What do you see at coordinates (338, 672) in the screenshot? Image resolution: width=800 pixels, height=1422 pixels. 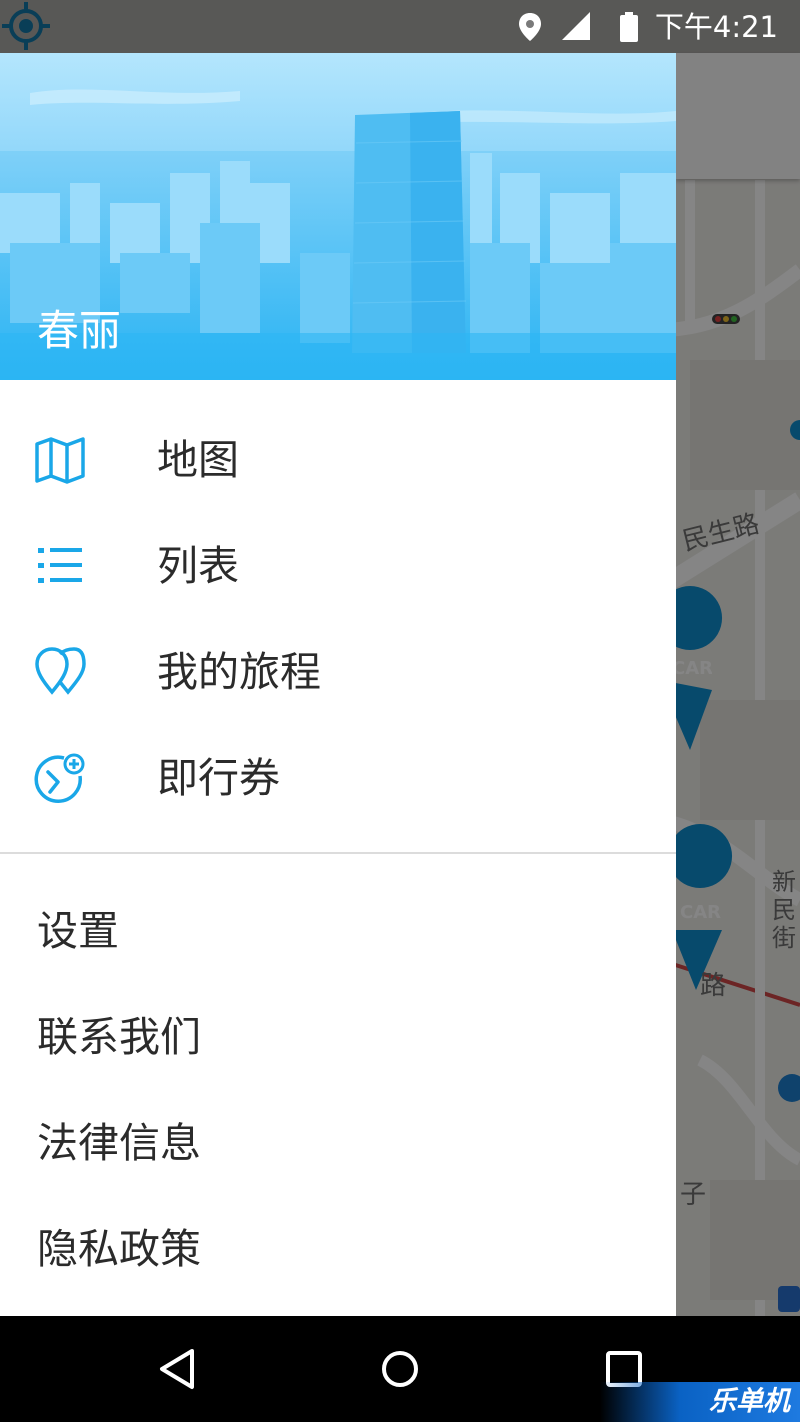 I see `menu-item-my-trips: 我的旅程` at bounding box center [338, 672].